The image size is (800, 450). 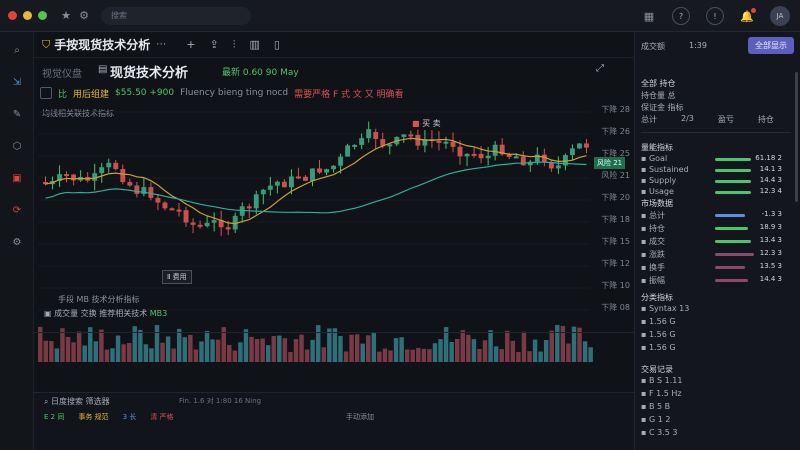 I want to click on right-item: 保证金 指标, so click(x=662, y=107).